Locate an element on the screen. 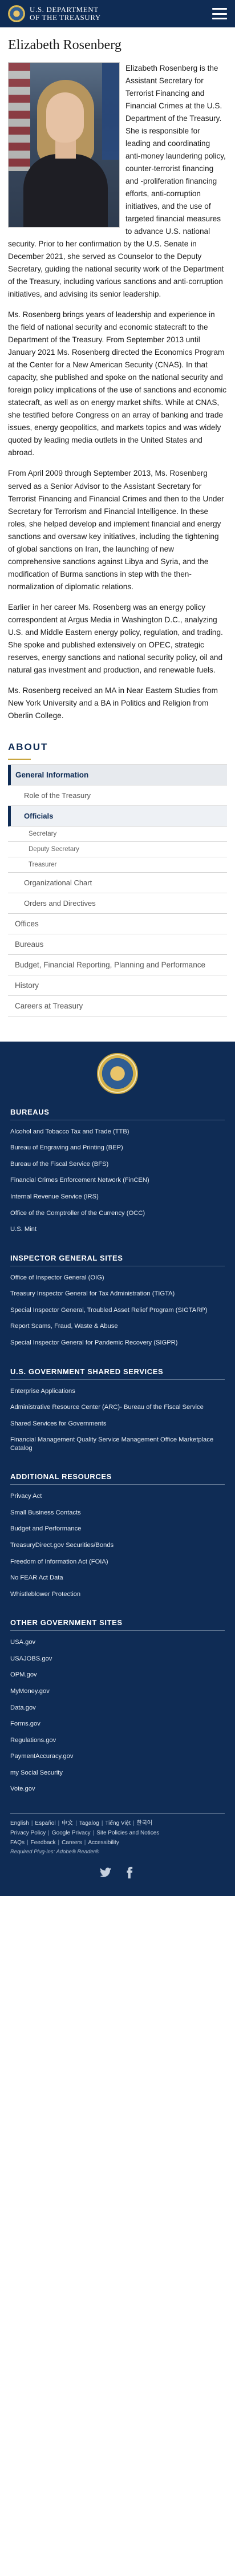 The width and height of the screenshot is (235, 2576). footer-bottom-link: English is located at coordinates (19, 1823).